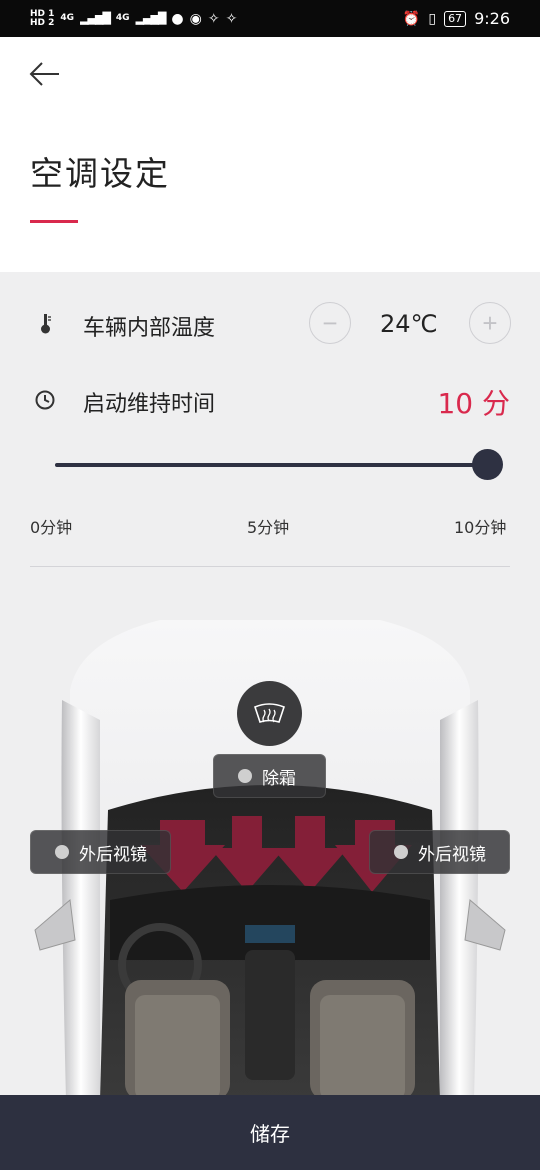  What do you see at coordinates (122, 18) in the screenshot?
I see `network-type-2: 4G` at bounding box center [122, 18].